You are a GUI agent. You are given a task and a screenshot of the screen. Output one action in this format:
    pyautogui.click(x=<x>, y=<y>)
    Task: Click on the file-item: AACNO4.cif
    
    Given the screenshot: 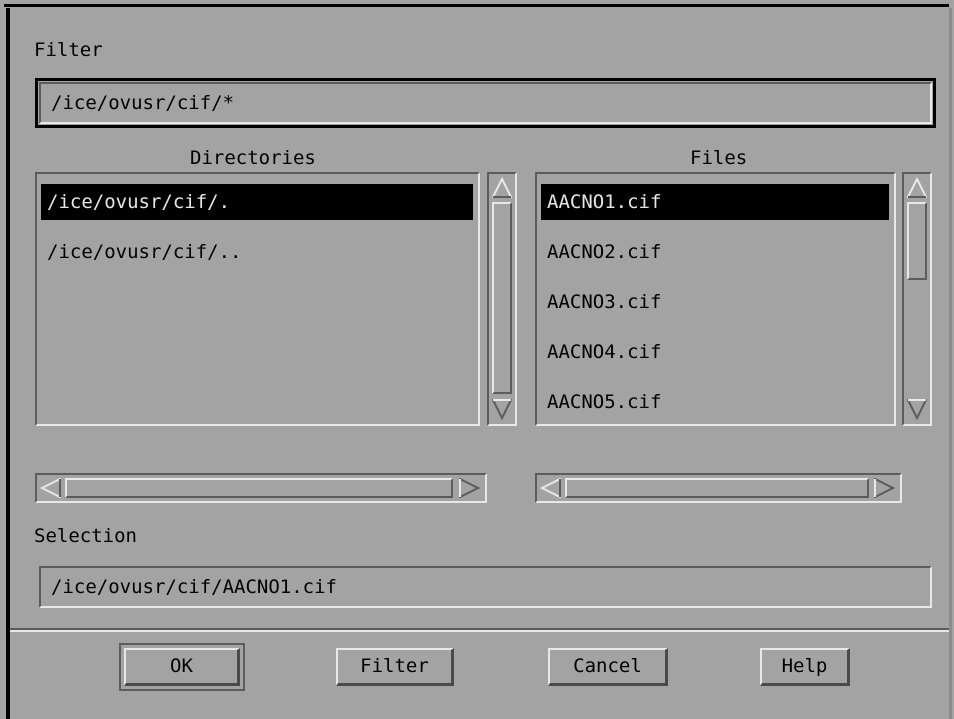 What is the action you would take?
    pyautogui.click(x=715, y=352)
    